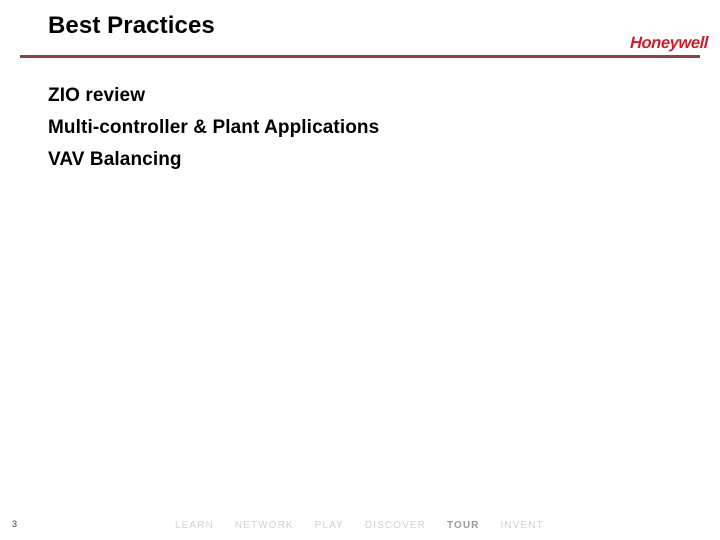  I want to click on honeywell-logo: Honeywell, so click(660, 43).